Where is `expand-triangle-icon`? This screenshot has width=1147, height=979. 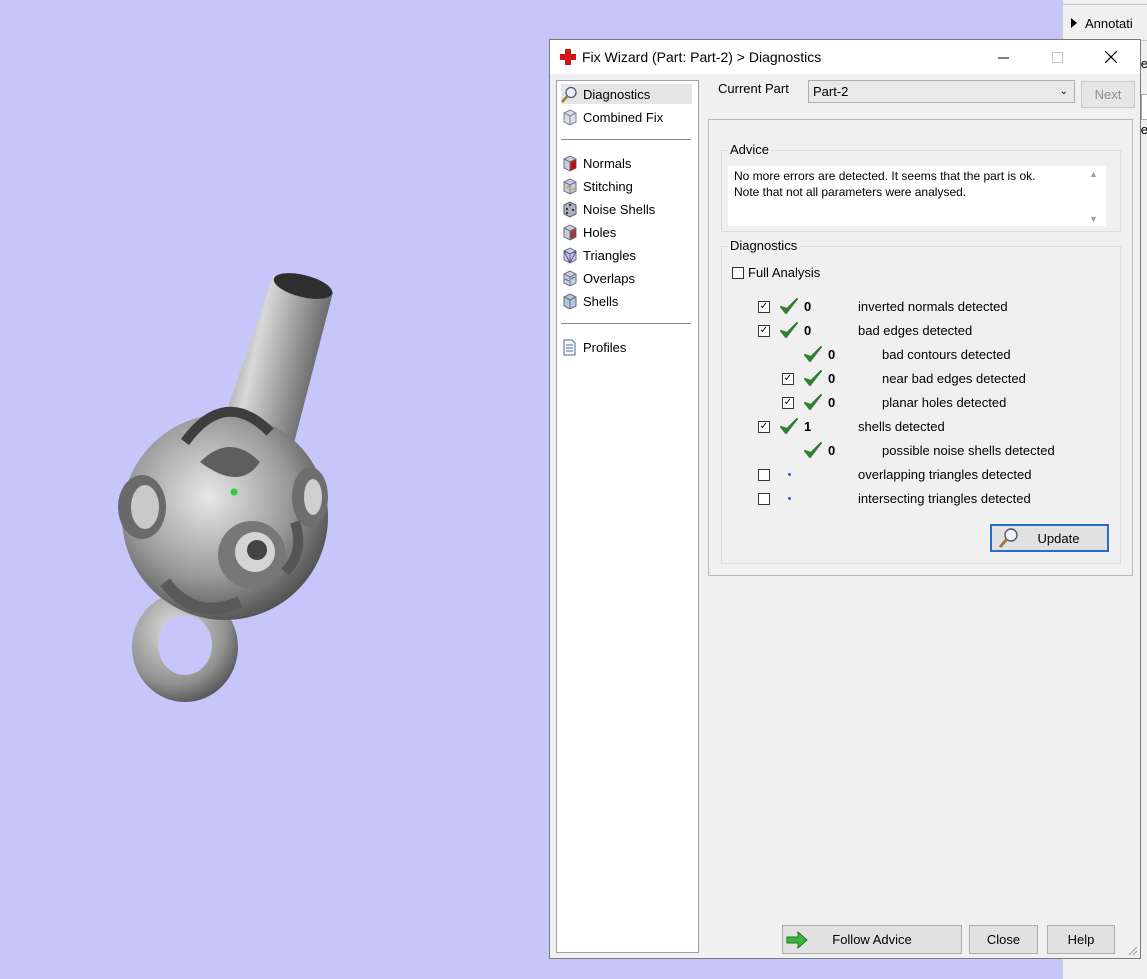 expand-triangle-icon is located at coordinates (1074, 23).